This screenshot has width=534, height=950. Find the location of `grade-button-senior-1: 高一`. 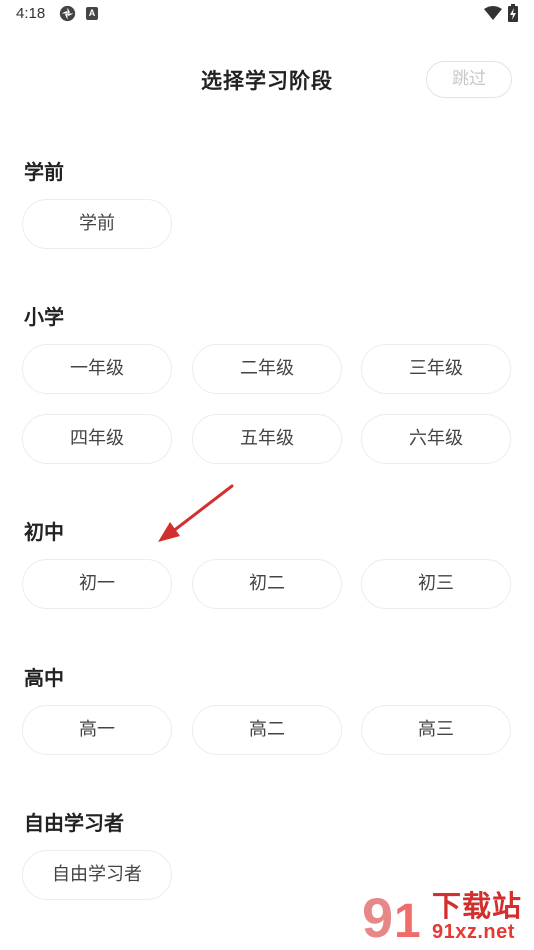

grade-button-senior-1: 高一 is located at coordinates (97, 730).